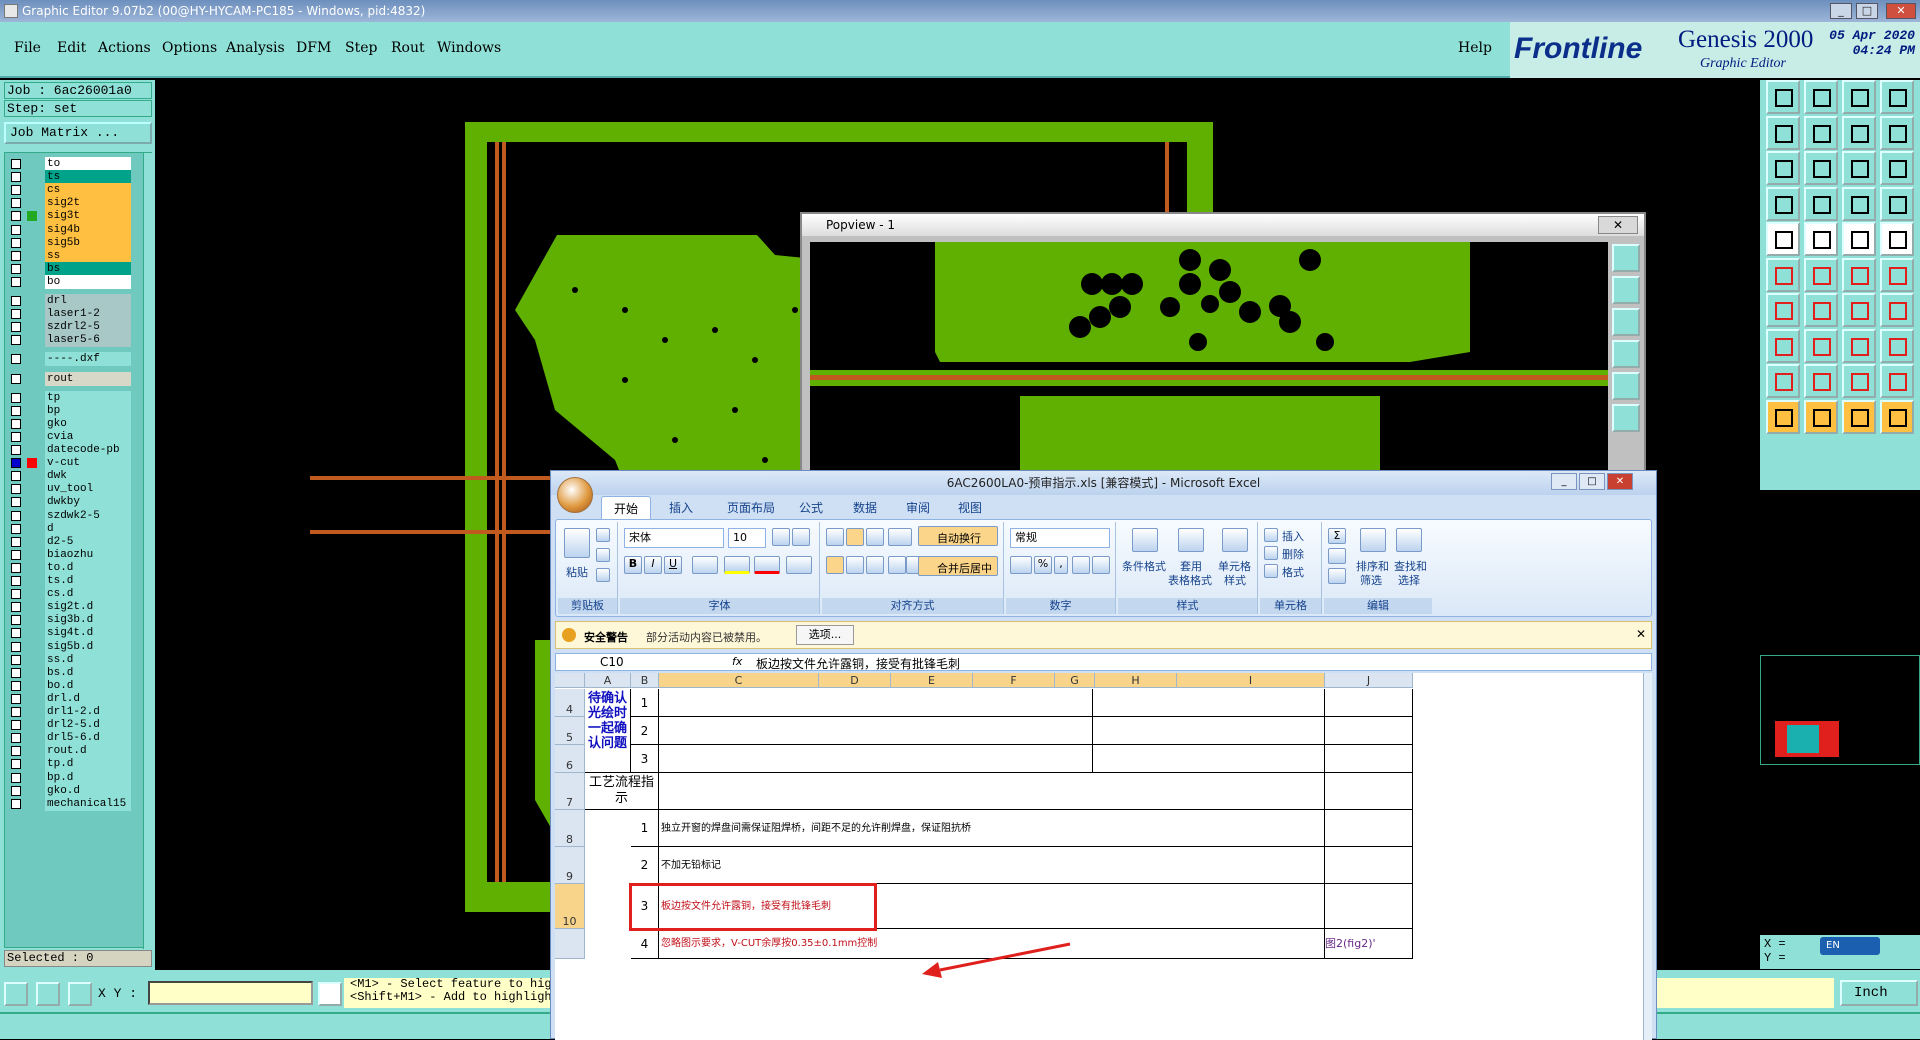  Describe the element at coordinates (1021, 565) in the screenshot. I see `currency-icon` at that location.